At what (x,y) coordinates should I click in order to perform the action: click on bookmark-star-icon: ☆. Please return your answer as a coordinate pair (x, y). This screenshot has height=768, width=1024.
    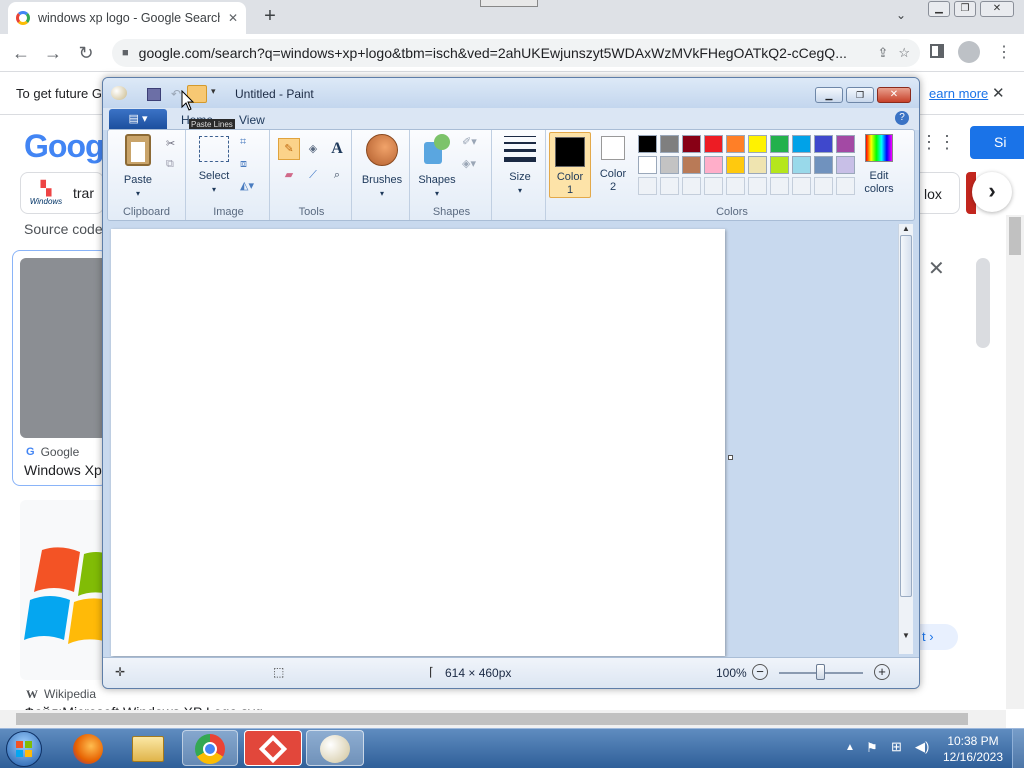
    Looking at the image, I should click on (904, 53).